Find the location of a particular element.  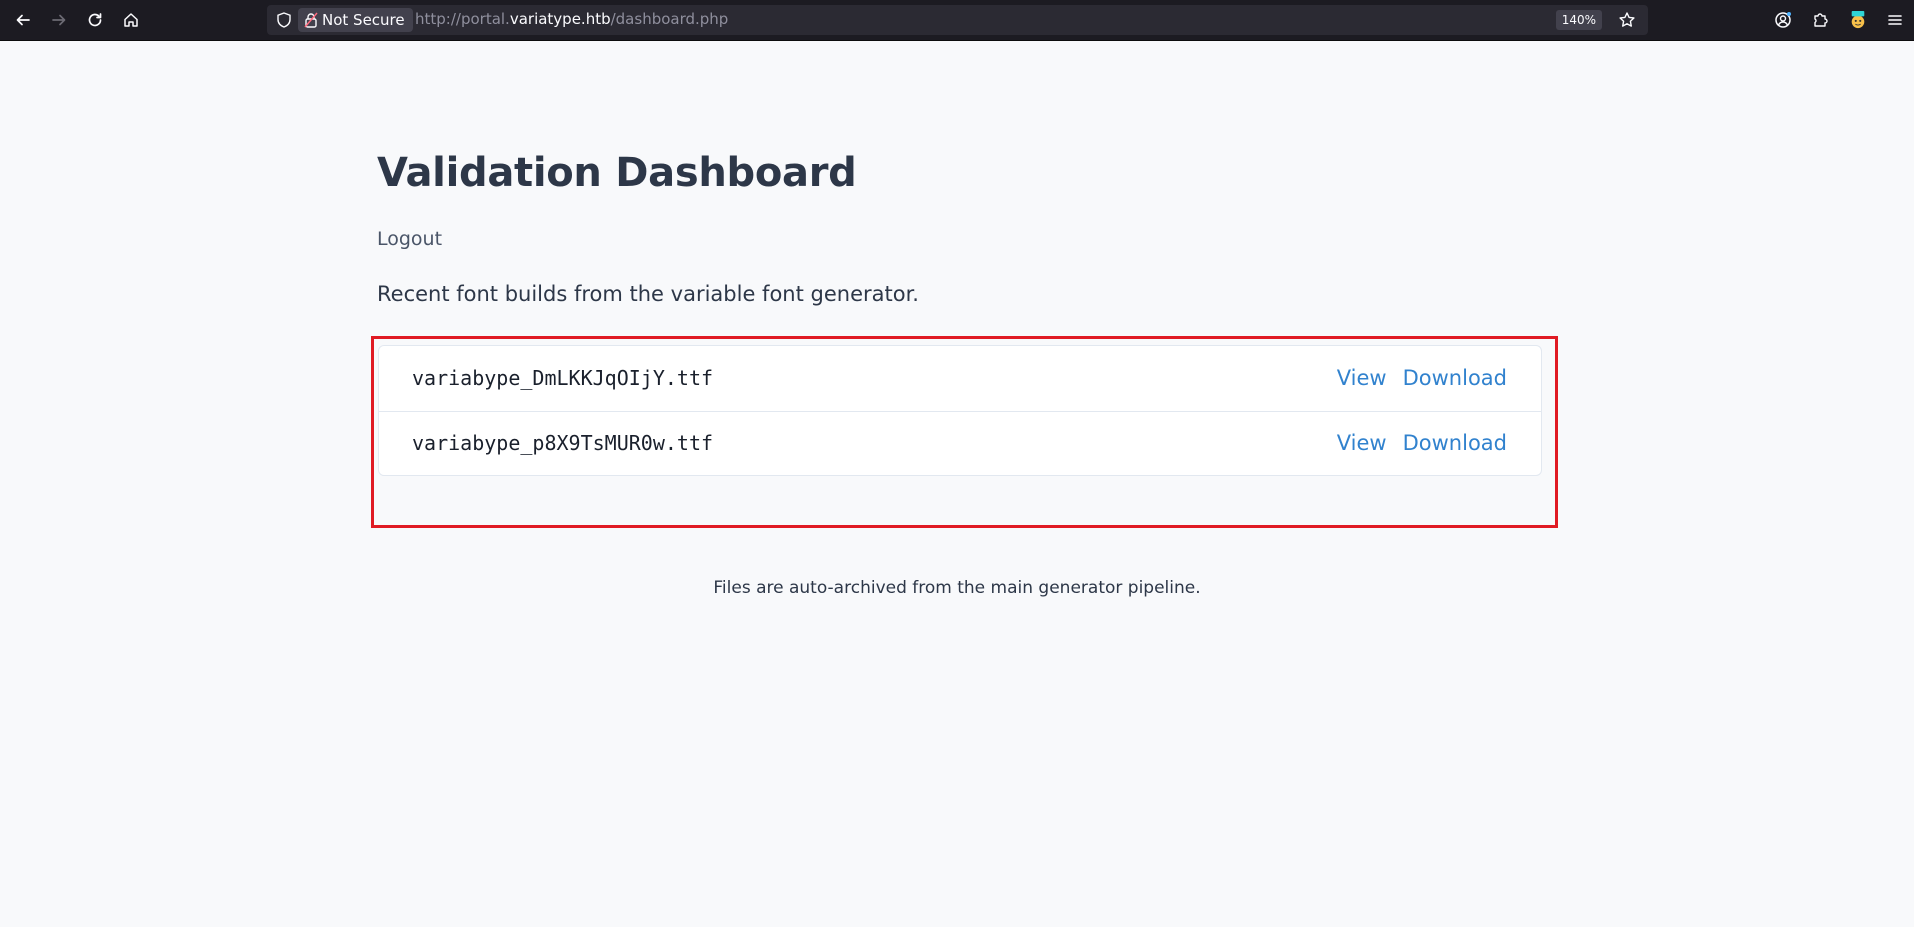

file-name: variabype_DmLKKJqOIjY.ttf is located at coordinates (563, 378).